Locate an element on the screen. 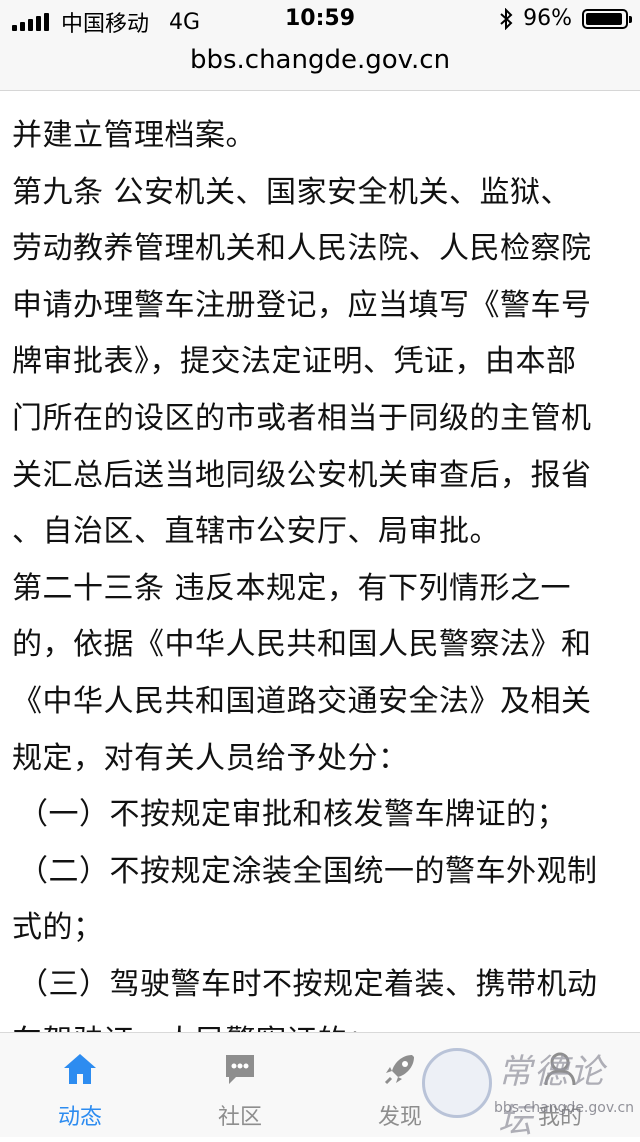 The height and width of the screenshot is (1142, 640). home-icon is located at coordinates (80, 1069).